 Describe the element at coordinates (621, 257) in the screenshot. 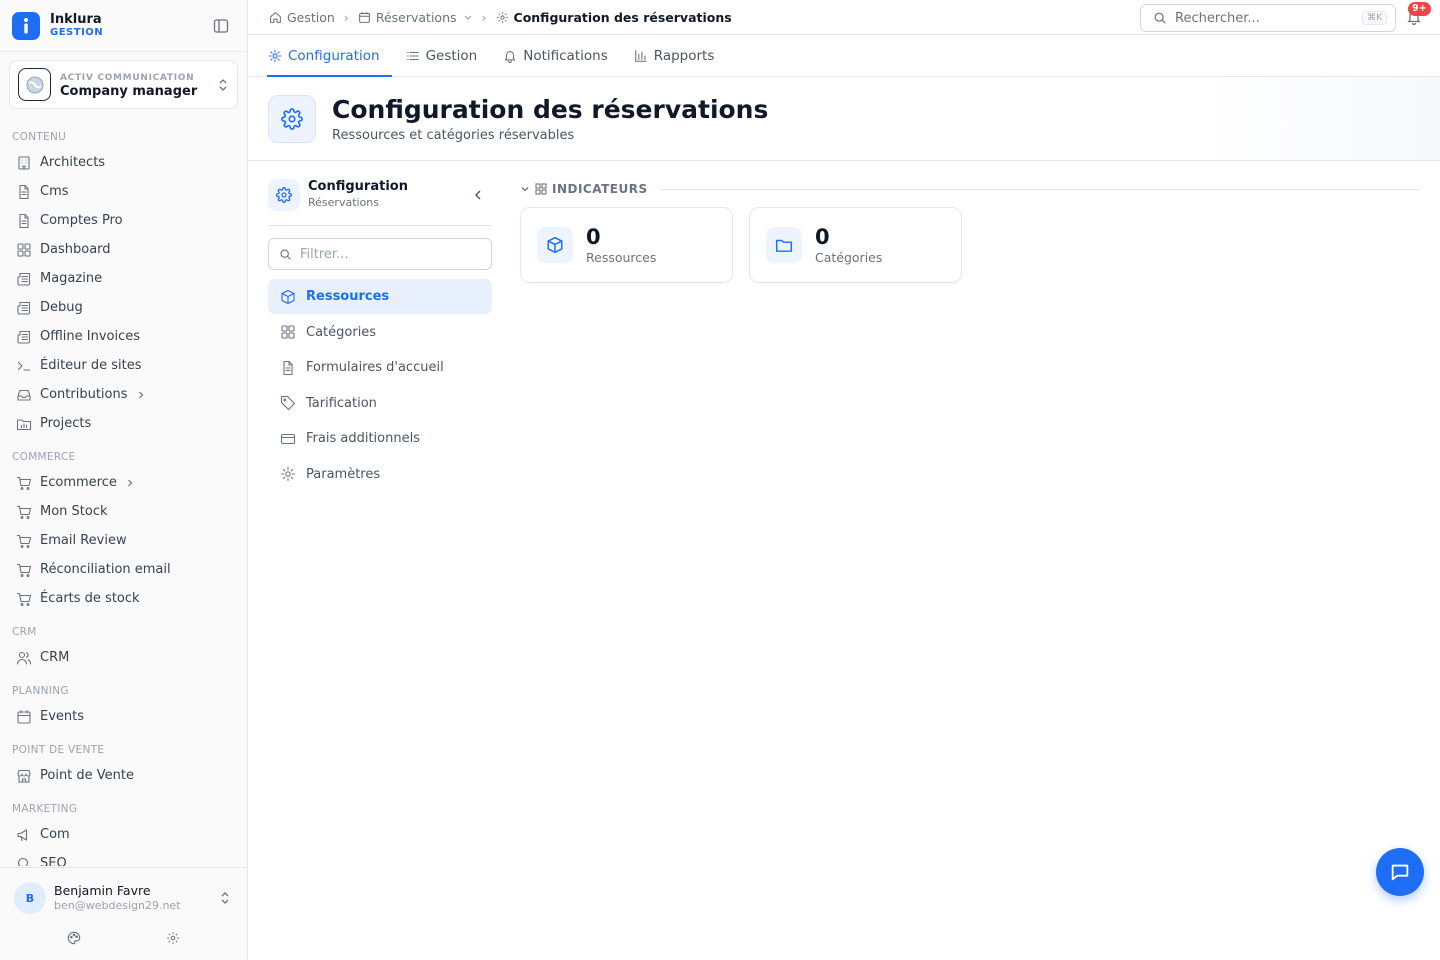

I see `indicator-label: Ressources` at that location.